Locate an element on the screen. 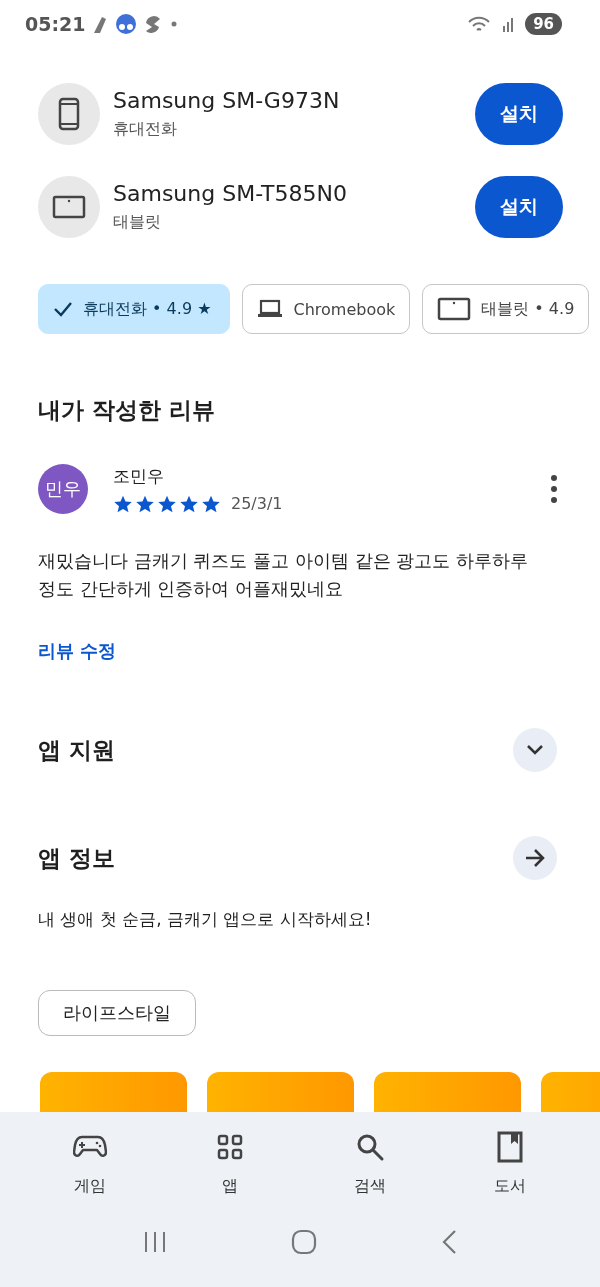  arrow-button is located at coordinates (535, 858).